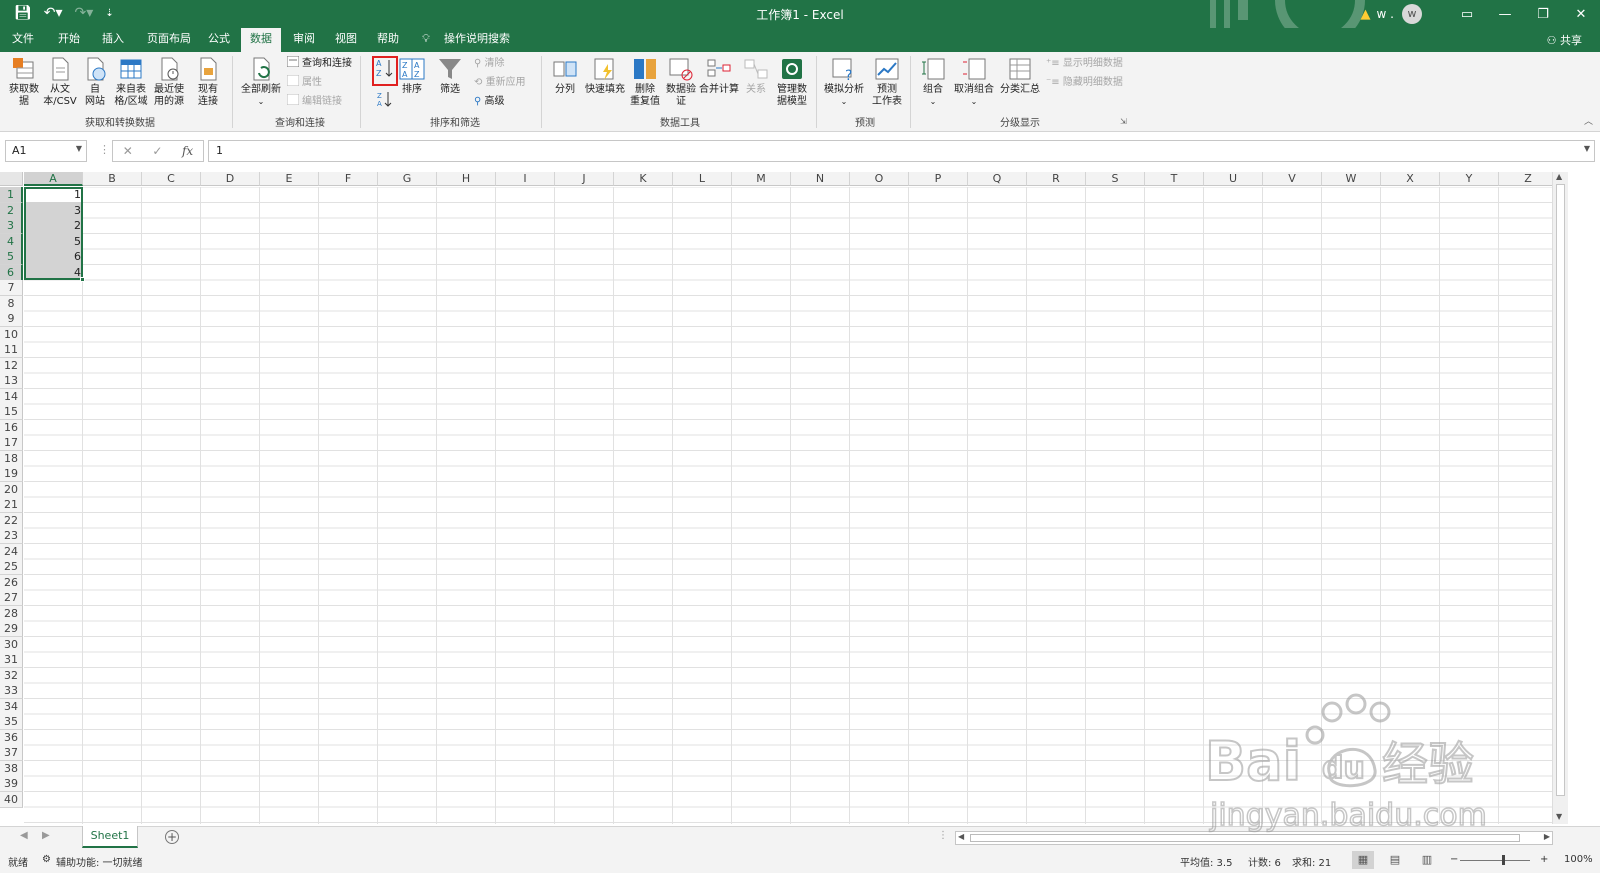 The width and height of the screenshot is (1600, 873). I want to click on row-header-8: 8, so click(11, 303).